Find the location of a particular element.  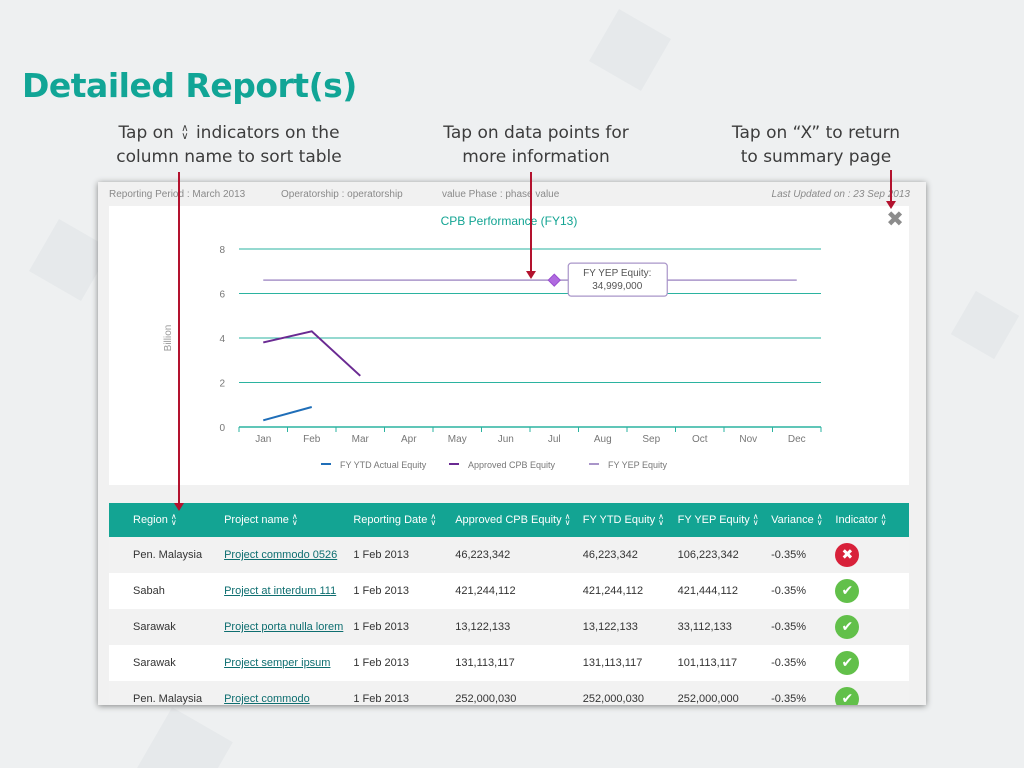

column-header-label: FY YTD Equity is located at coordinates (619, 519).